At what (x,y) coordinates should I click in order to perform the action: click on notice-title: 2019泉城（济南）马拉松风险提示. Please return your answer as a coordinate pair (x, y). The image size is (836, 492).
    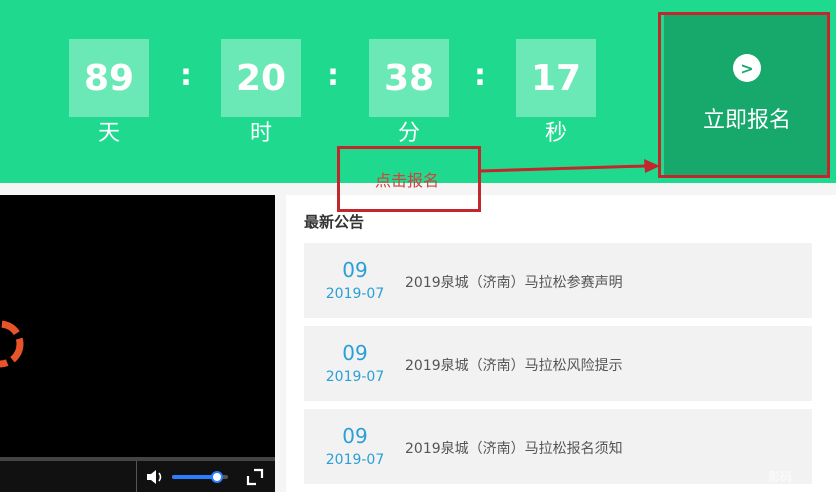
    Looking at the image, I should click on (514, 365).